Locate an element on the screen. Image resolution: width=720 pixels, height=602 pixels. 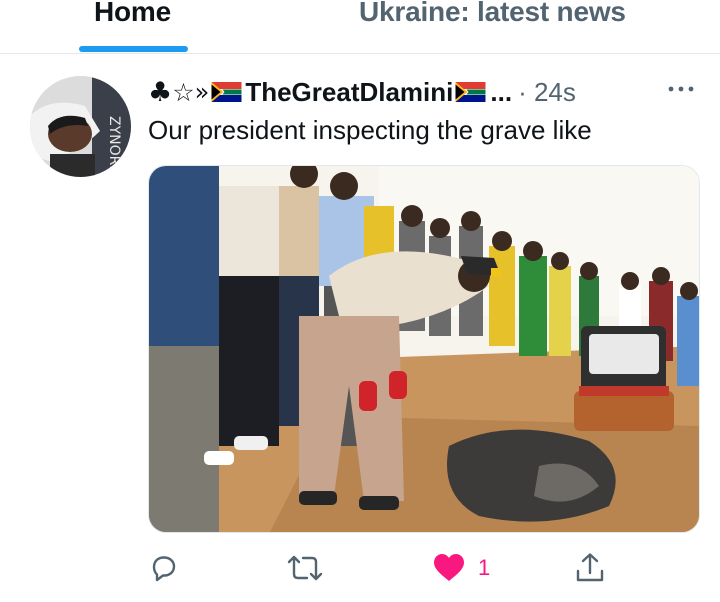
club-symbol: ♣ is located at coordinates (160, 92).